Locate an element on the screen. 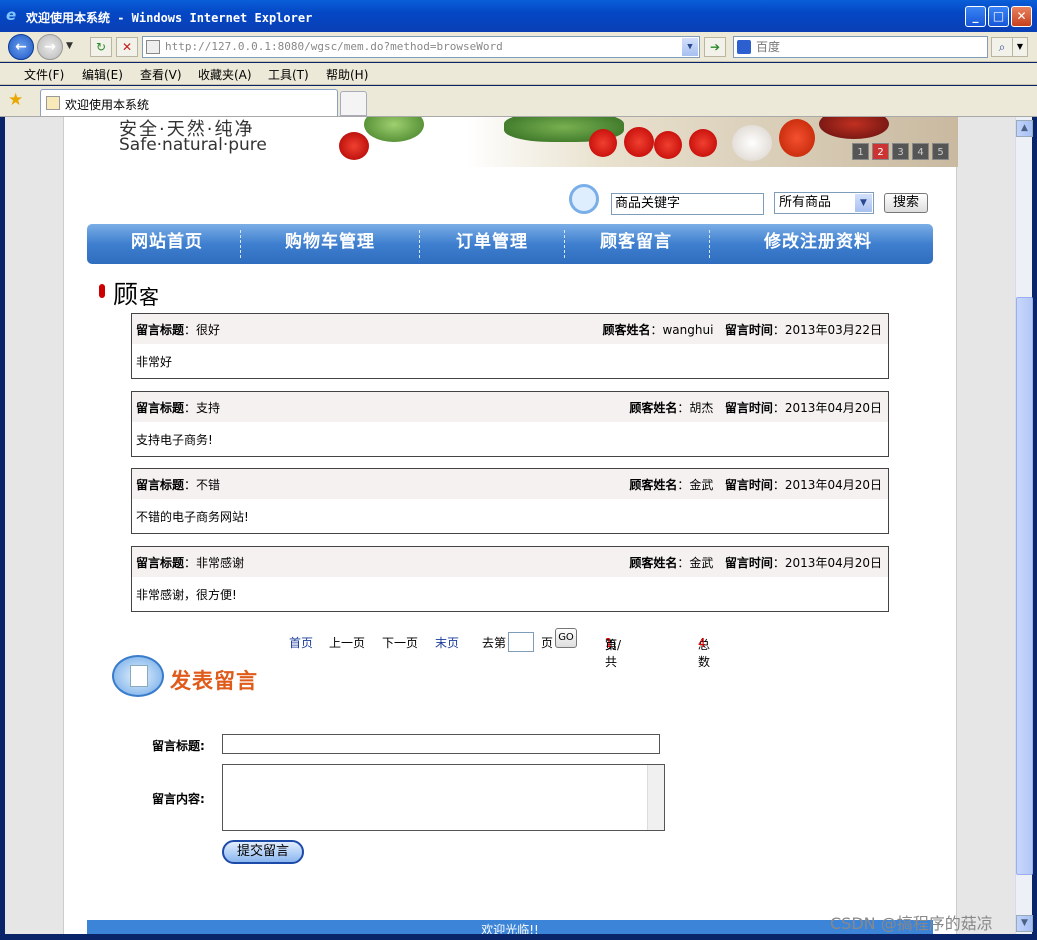 The width and height of the screenshot is (1037, 940). nav-cart: 购物车管理 is located at coordinates (330, 244).